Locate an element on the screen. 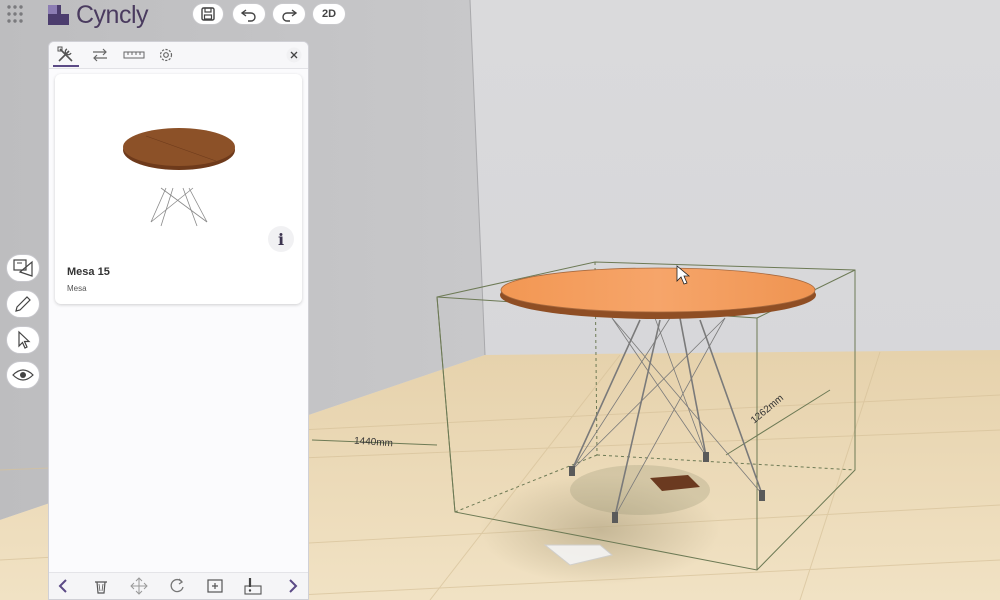  chevron-right-icon is located at coordinates (293, 586).